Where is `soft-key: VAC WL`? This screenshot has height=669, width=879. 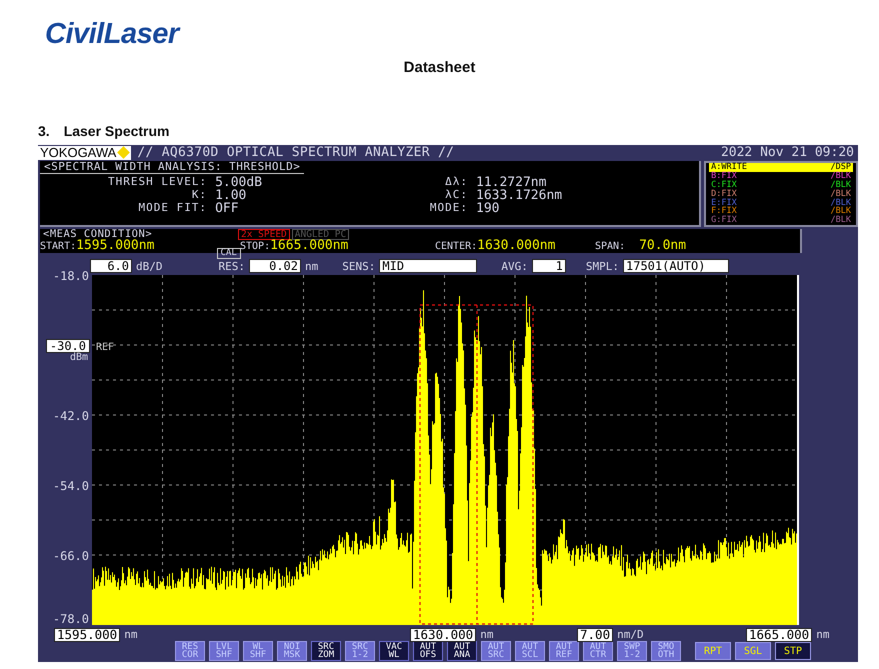 soft-key: VAC WL is located at coordinates (394, 651).